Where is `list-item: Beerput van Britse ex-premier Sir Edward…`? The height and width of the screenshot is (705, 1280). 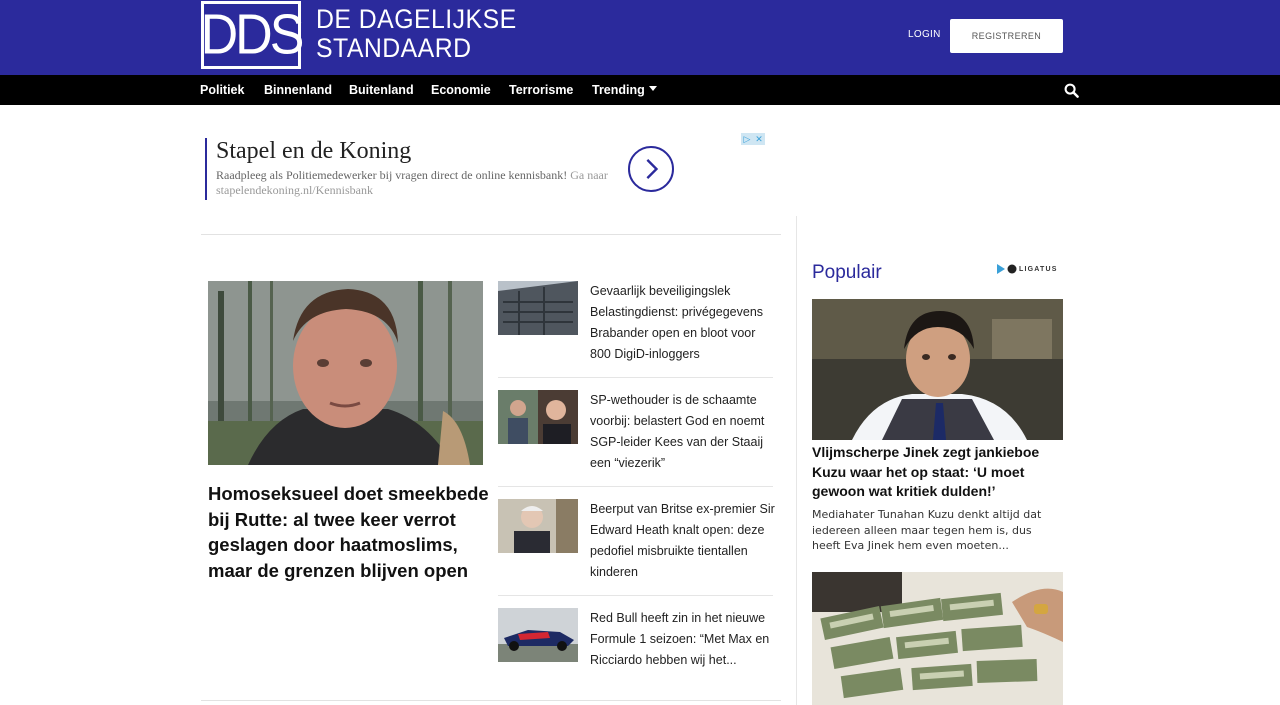
list-item: Beerput van Britse ex-premier Sir Edward… is located at coordinates (636, 544).